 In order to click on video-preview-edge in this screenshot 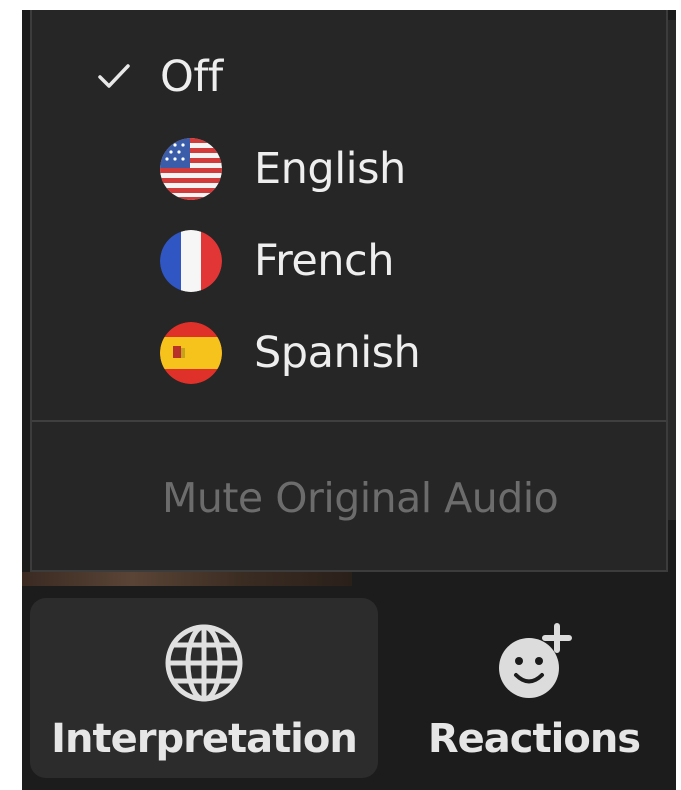, I will do `click(187, 579)`.